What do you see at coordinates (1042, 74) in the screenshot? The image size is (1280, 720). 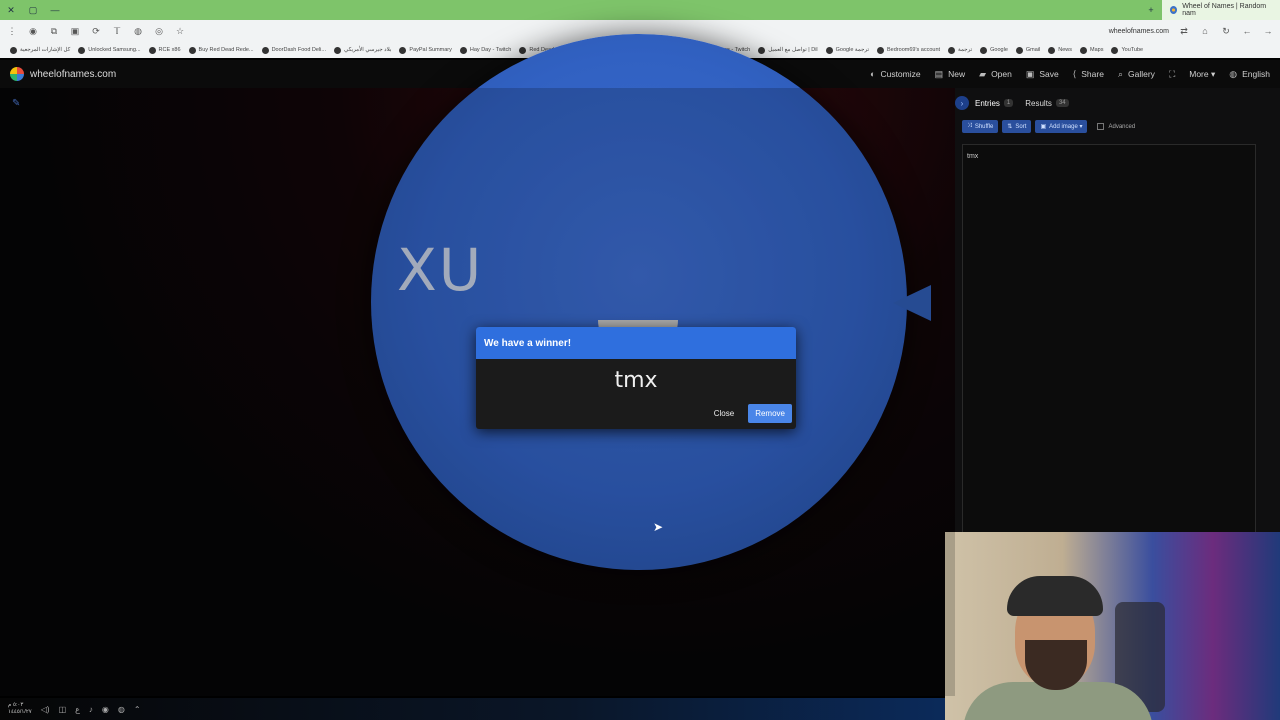 I see `menu-item-save: ▣ Save` at bounding box center [1042, 74].